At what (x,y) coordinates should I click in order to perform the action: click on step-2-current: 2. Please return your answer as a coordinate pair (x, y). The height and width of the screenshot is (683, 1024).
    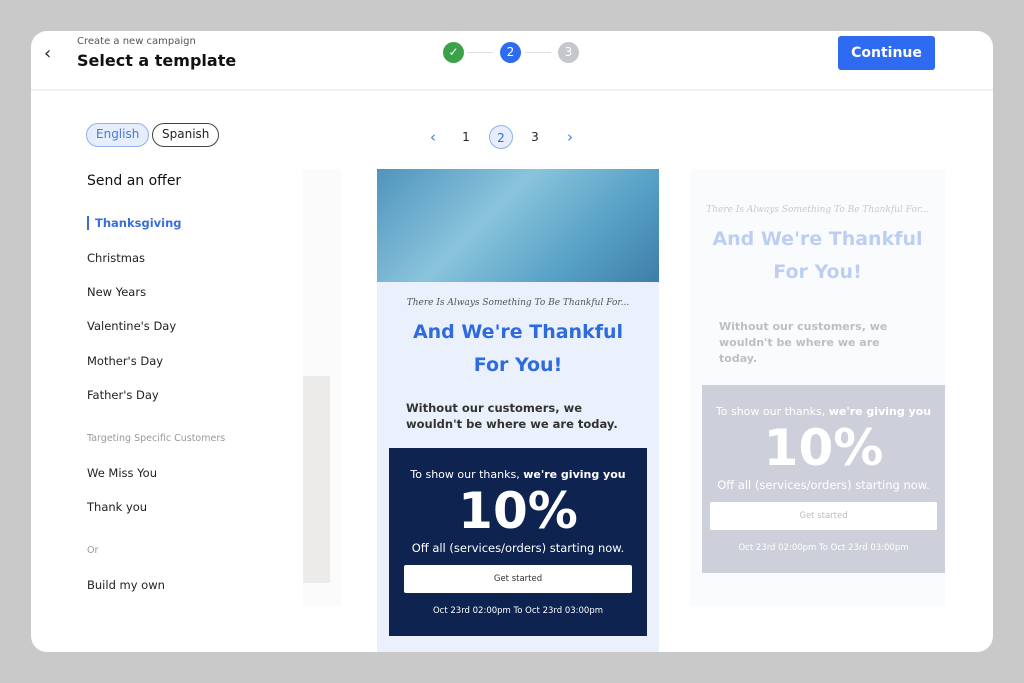
    Looking at the image, I should click on (510, 52).